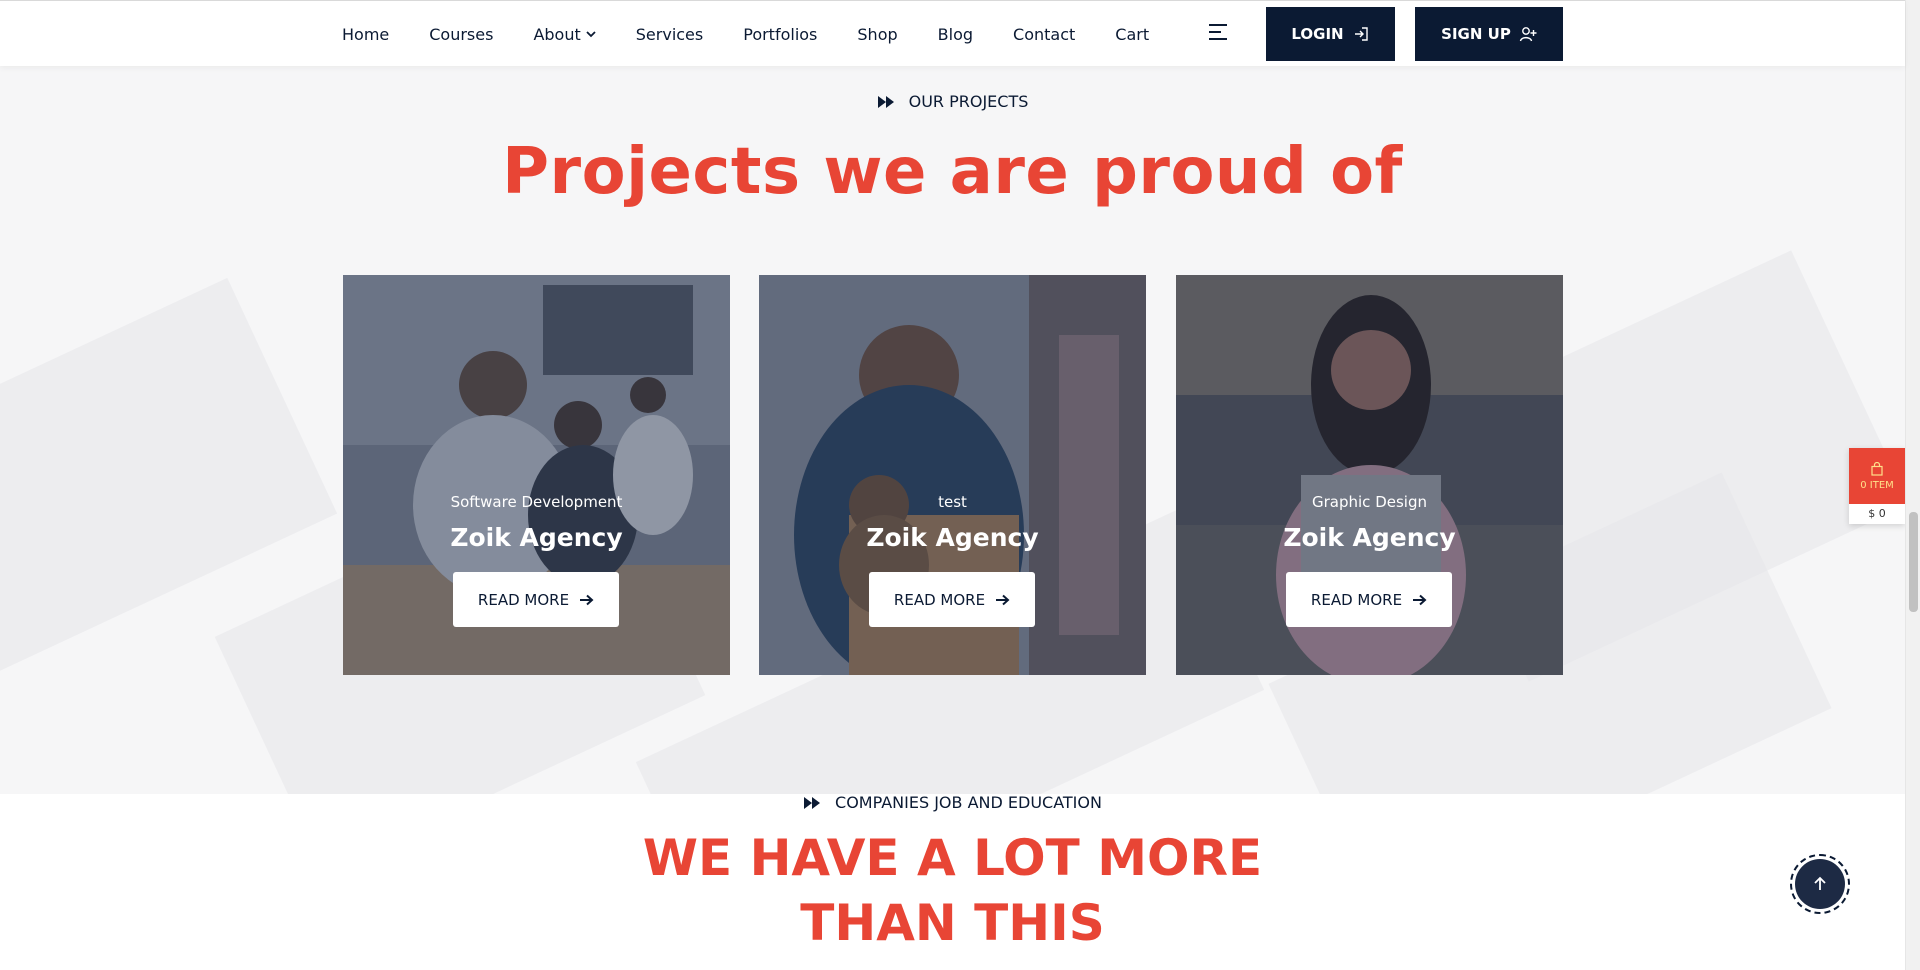 This screenshot has width=1920, height=970. What do you see at coordinates (952, 172) in the screenshot?
I see `projects-title: Projects we are proud of` at bounding box center [952, 172].